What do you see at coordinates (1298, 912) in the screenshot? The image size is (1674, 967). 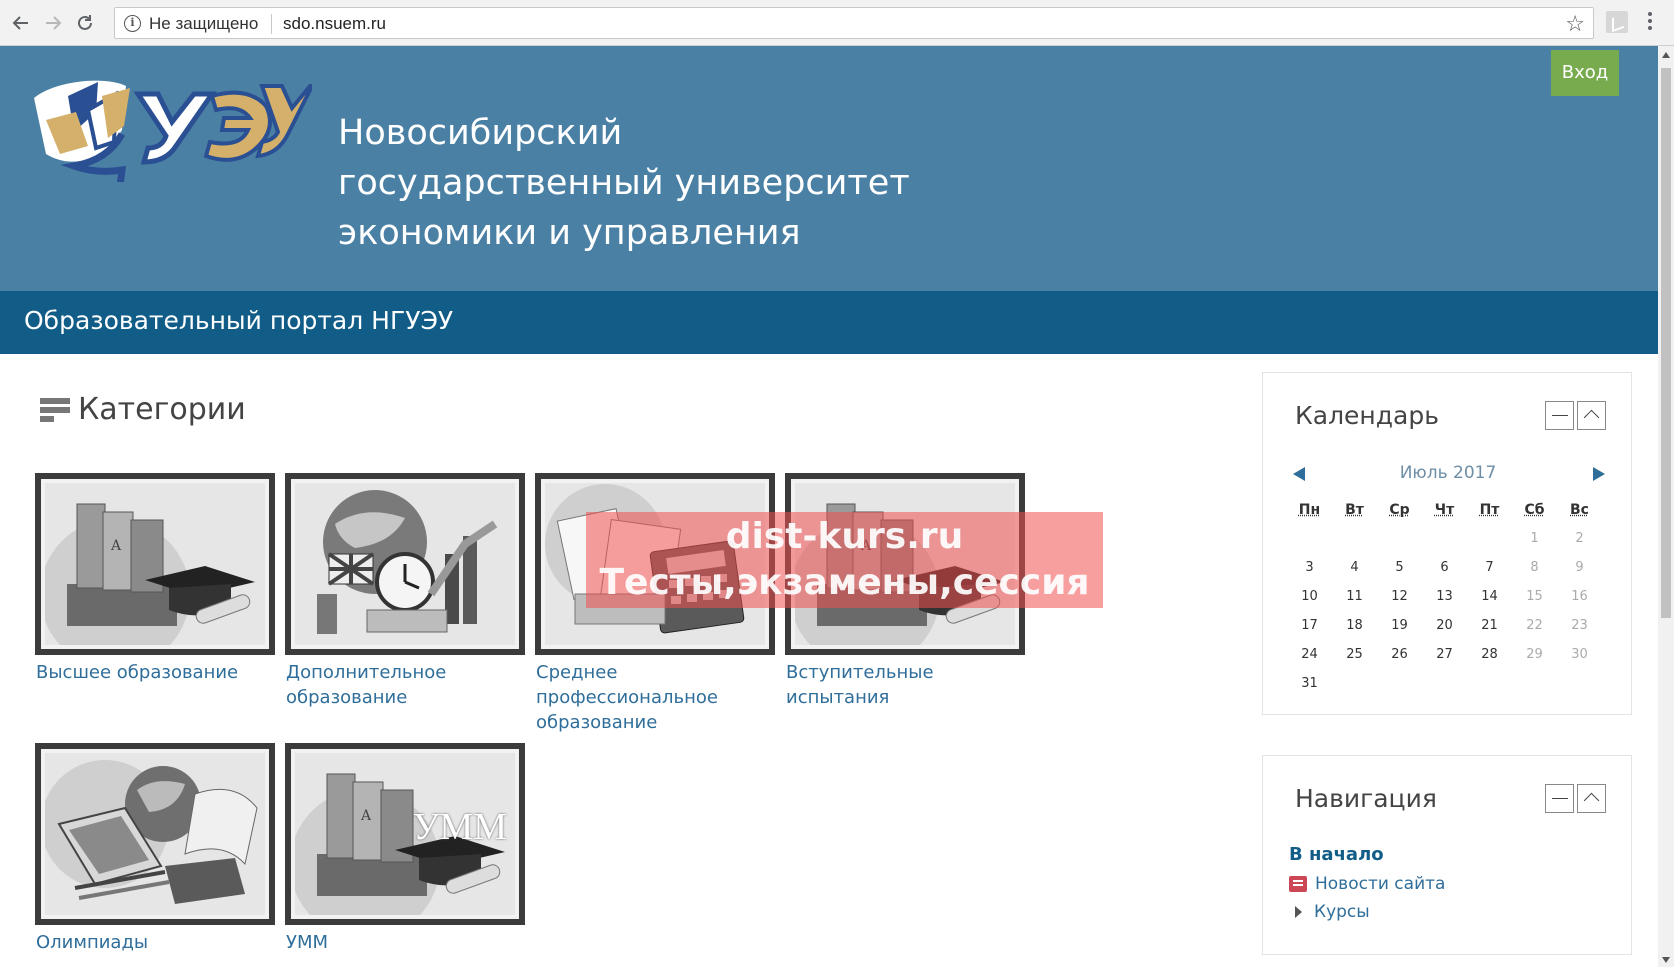 I see `expand-triangle-icon` at bounding box center [1298, 912].